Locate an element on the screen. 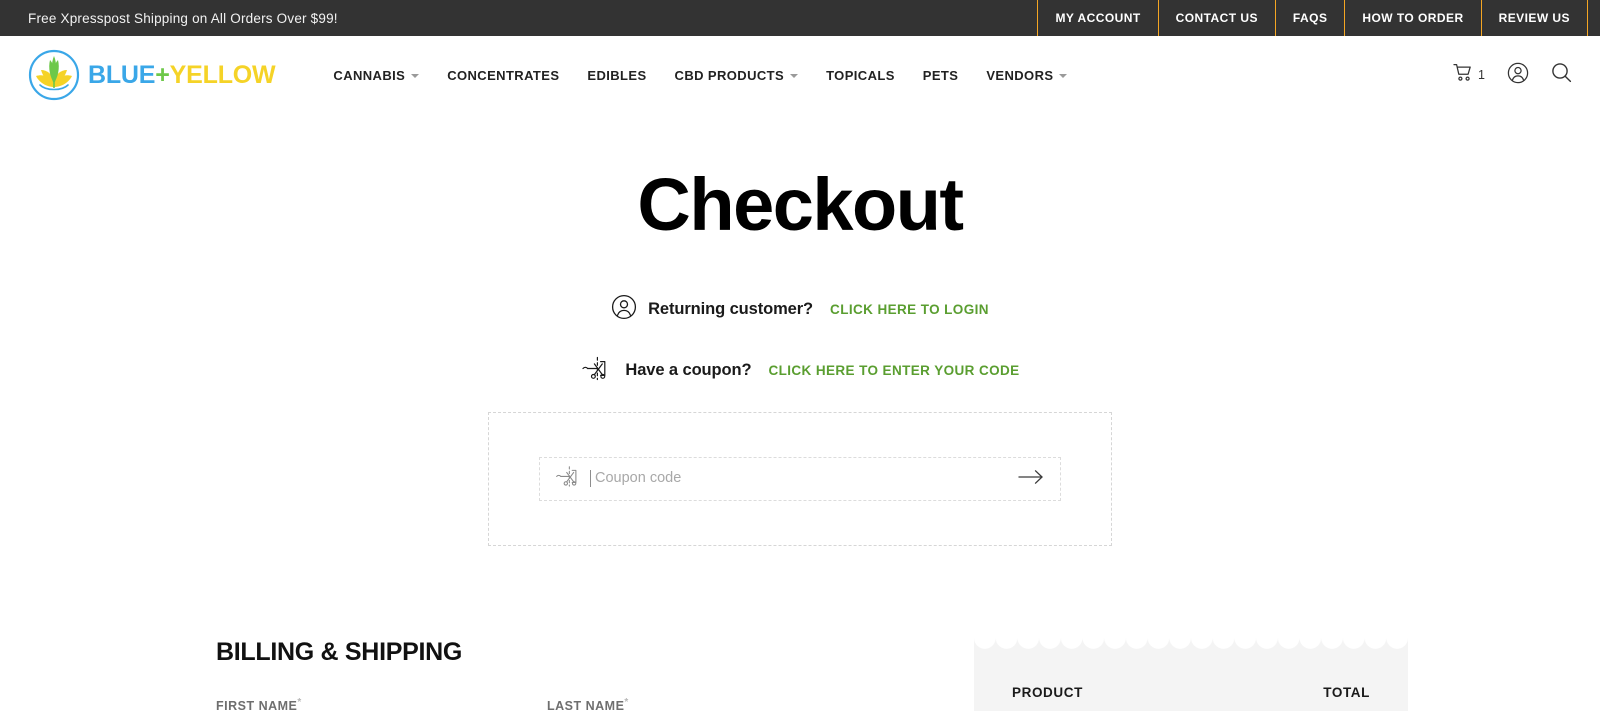 The height and width of the screenshot is (711, 1600). billing-section-title: BILLING & SHIPPING is located at coordinates (339, 651).